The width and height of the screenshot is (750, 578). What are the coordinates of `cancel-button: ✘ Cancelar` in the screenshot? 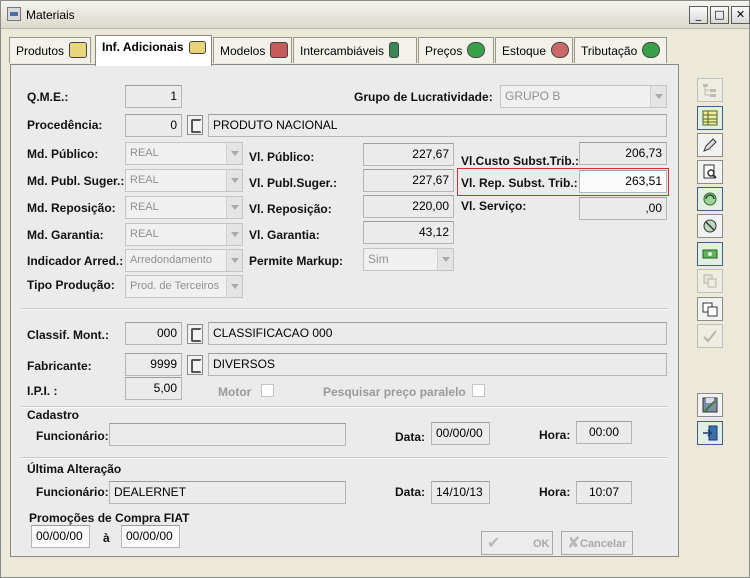 It's located at (597, 543).